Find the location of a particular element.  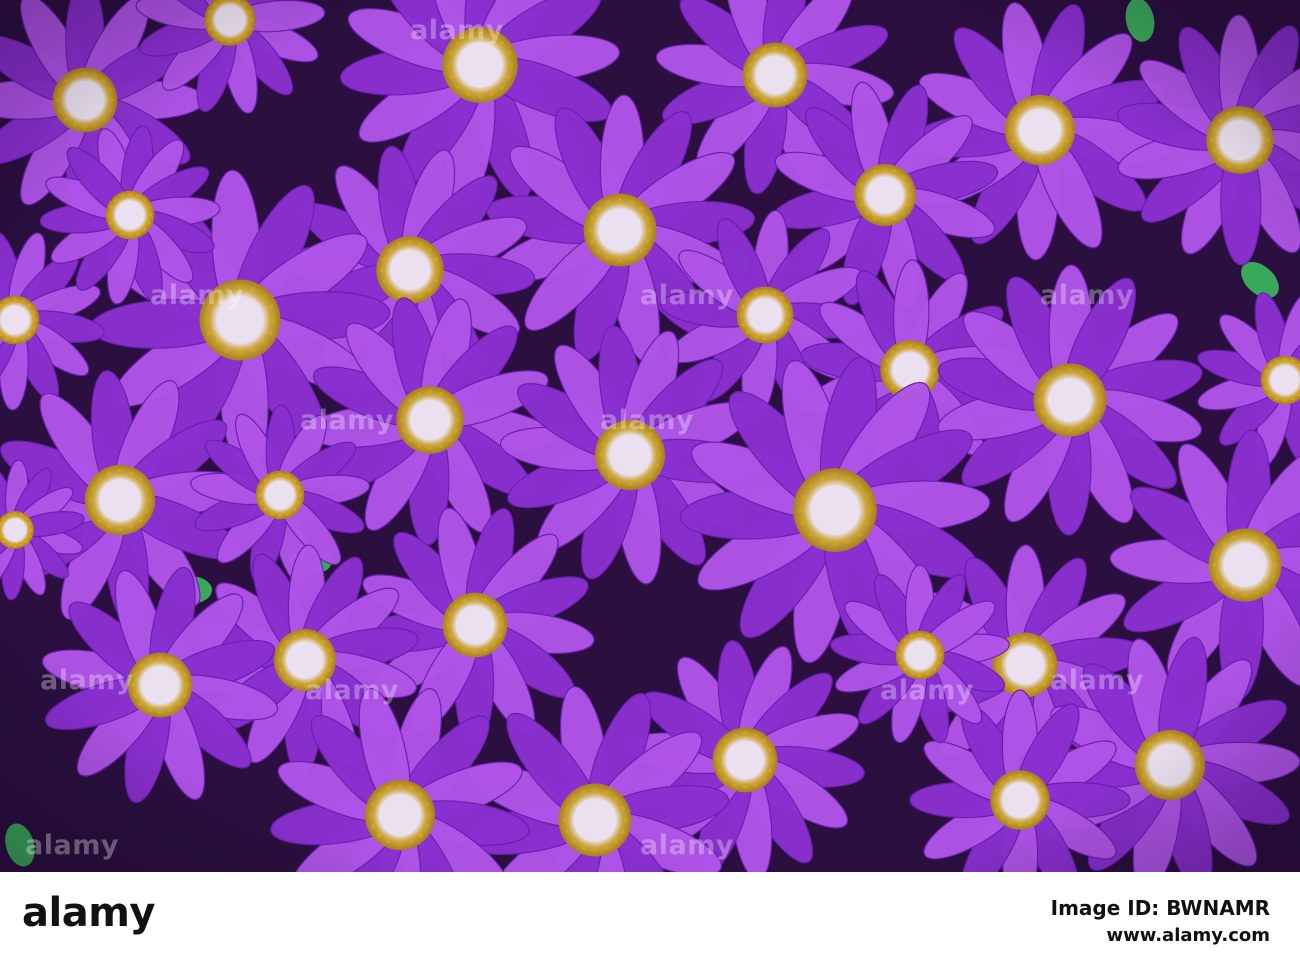

logo-text: alamy is located at coordinates (88, 913).